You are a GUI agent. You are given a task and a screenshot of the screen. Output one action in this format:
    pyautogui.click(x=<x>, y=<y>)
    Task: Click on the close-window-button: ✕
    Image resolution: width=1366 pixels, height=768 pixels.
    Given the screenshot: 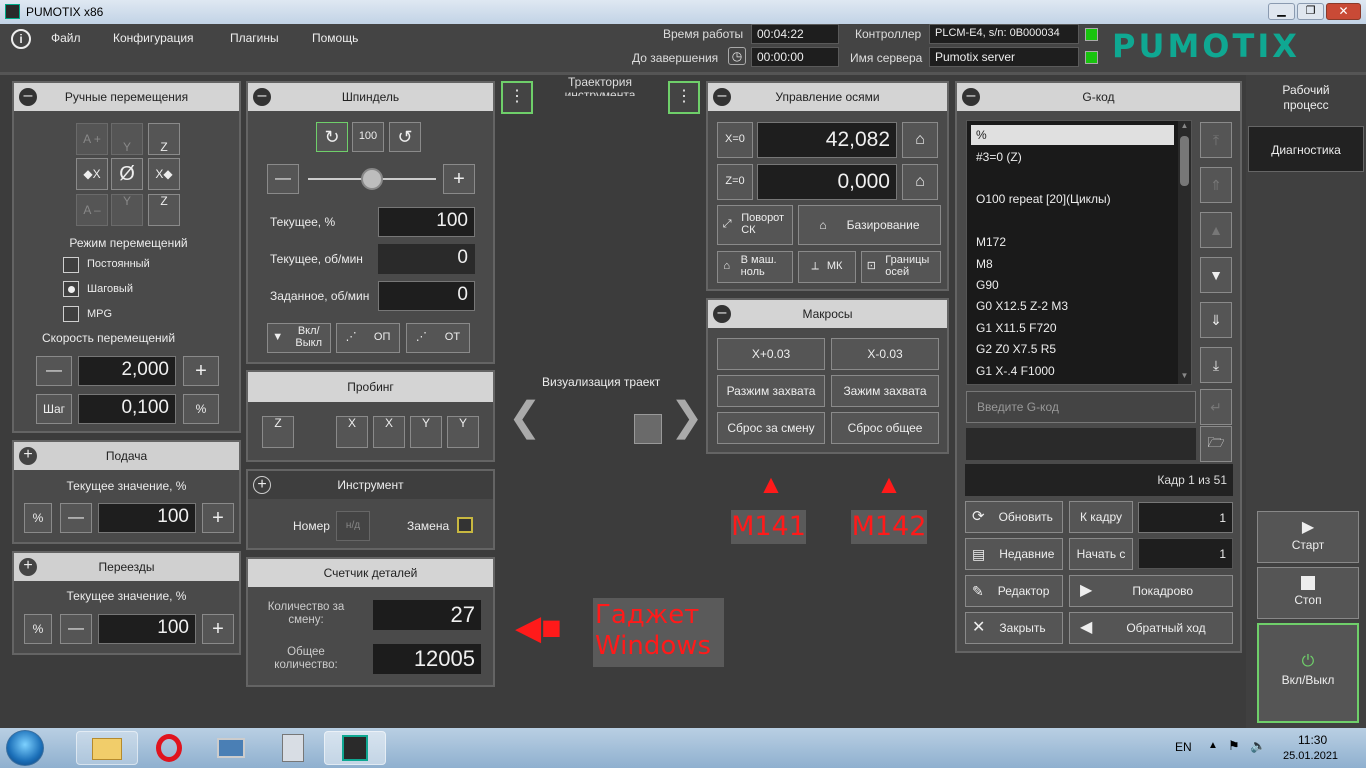 What is the action you would take?
    pyautogui.click(x=1343, y=11)
    